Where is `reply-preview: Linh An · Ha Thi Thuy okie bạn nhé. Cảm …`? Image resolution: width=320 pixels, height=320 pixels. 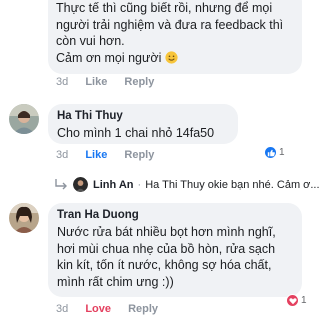
reply-preview: Linh An · Ha Thi Thuy okie bạn nhé. Cảm … is located at coordinates (187, 184).